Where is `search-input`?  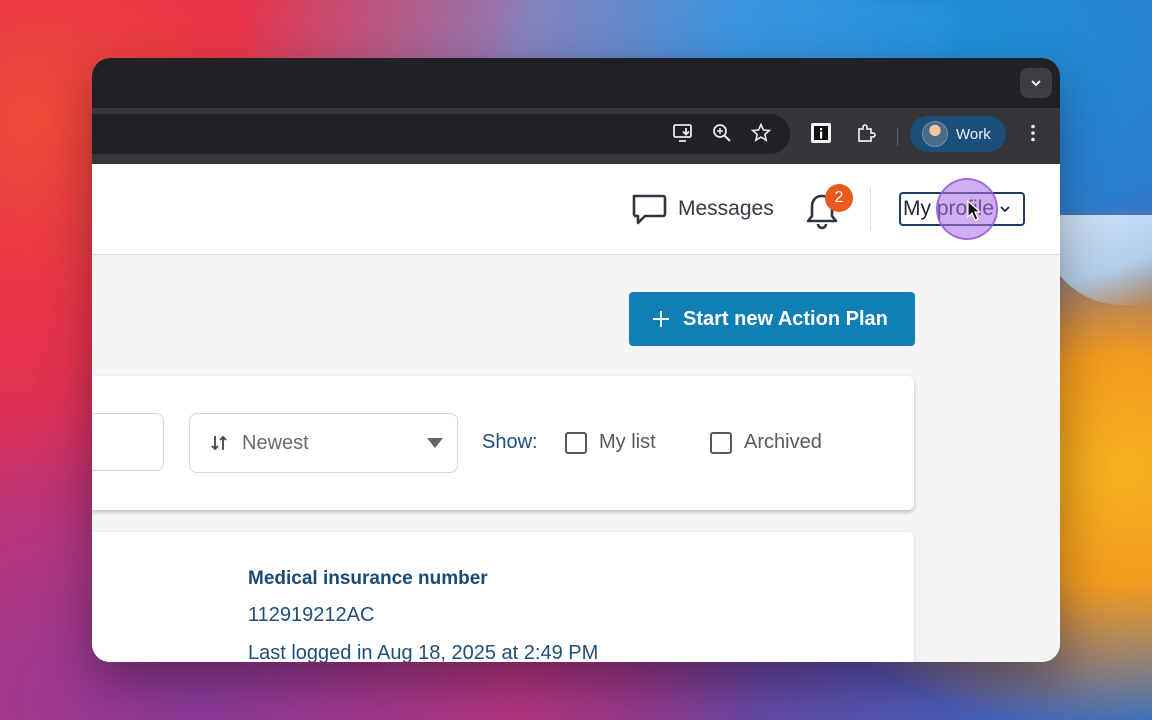 search-input is located at coordinates (128, 442).